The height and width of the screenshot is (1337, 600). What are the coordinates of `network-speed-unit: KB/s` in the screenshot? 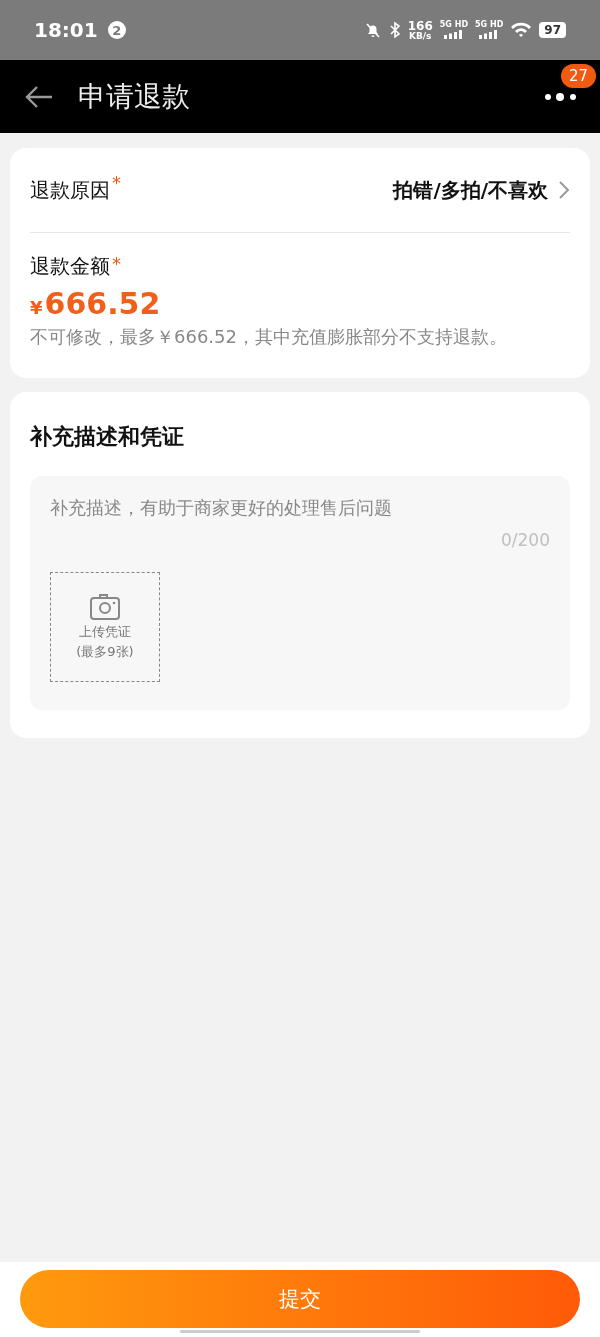 It's located at (420, 36).